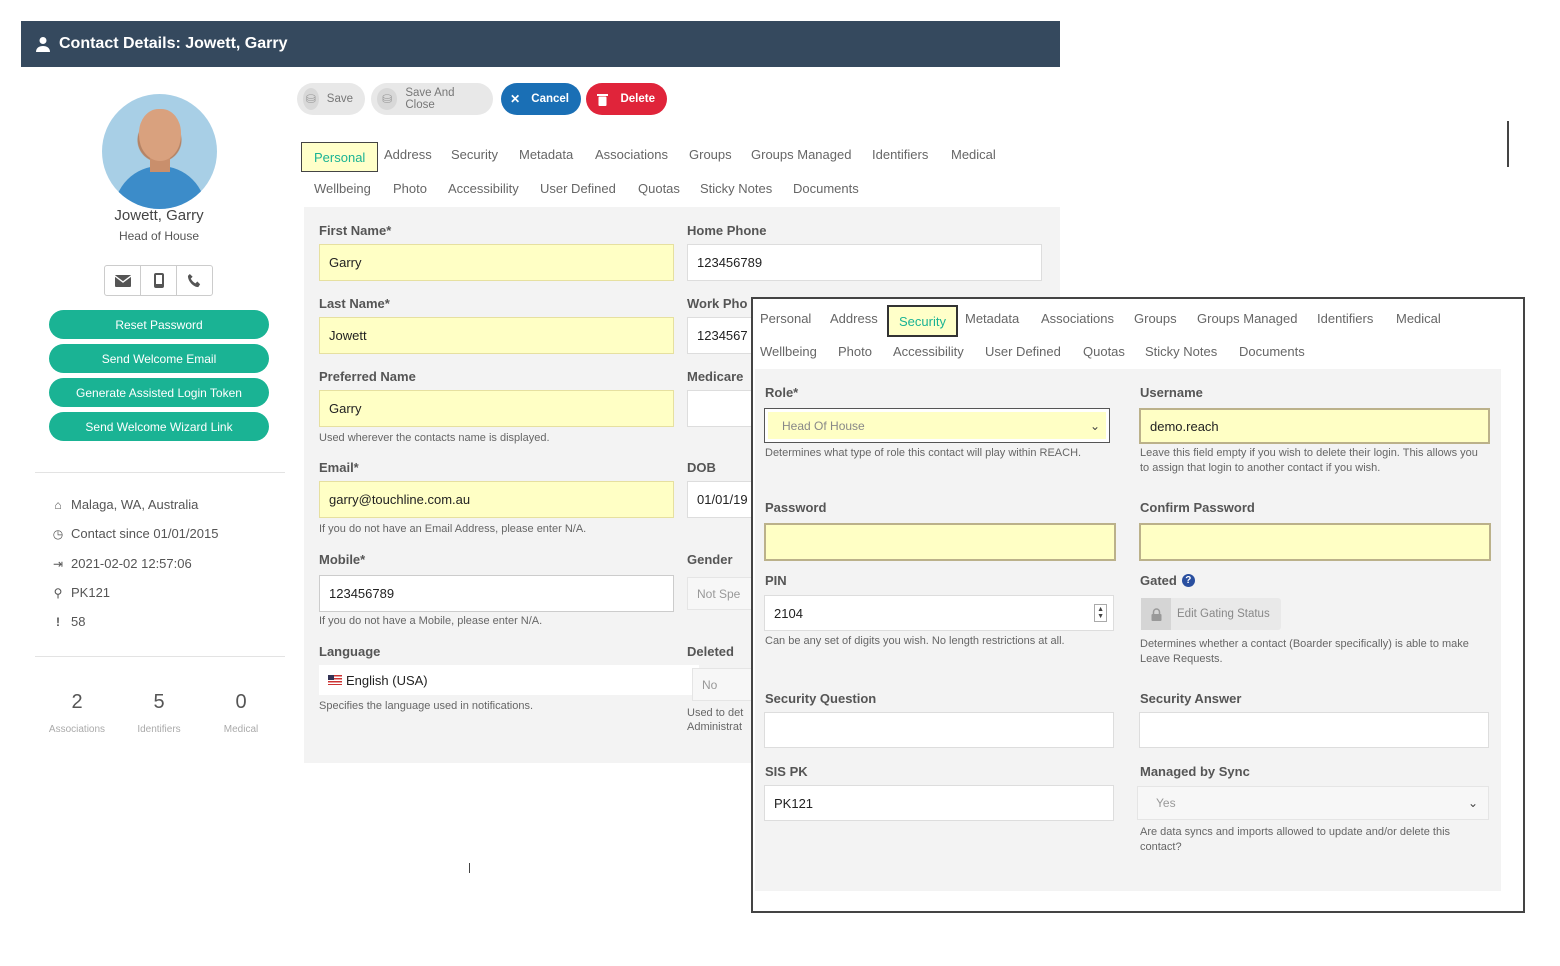  I want to click on deleted-label: Deleted, so click(710, 651).